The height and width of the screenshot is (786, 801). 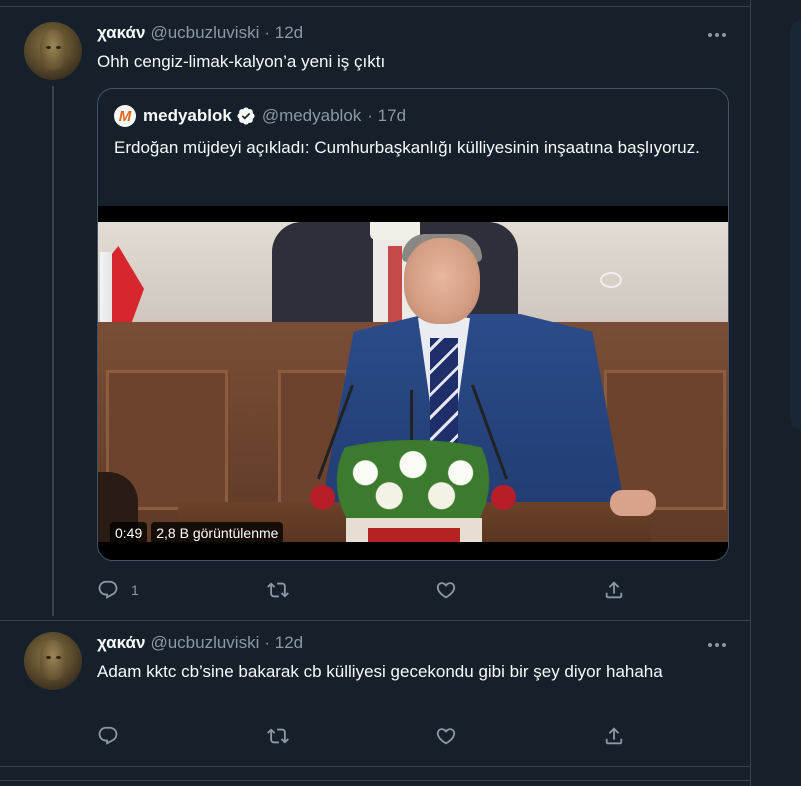 What do you see at coordinates (246, 116) in the screenshot?
I see `verified-badge-icon` at bounding box center [246, 116].